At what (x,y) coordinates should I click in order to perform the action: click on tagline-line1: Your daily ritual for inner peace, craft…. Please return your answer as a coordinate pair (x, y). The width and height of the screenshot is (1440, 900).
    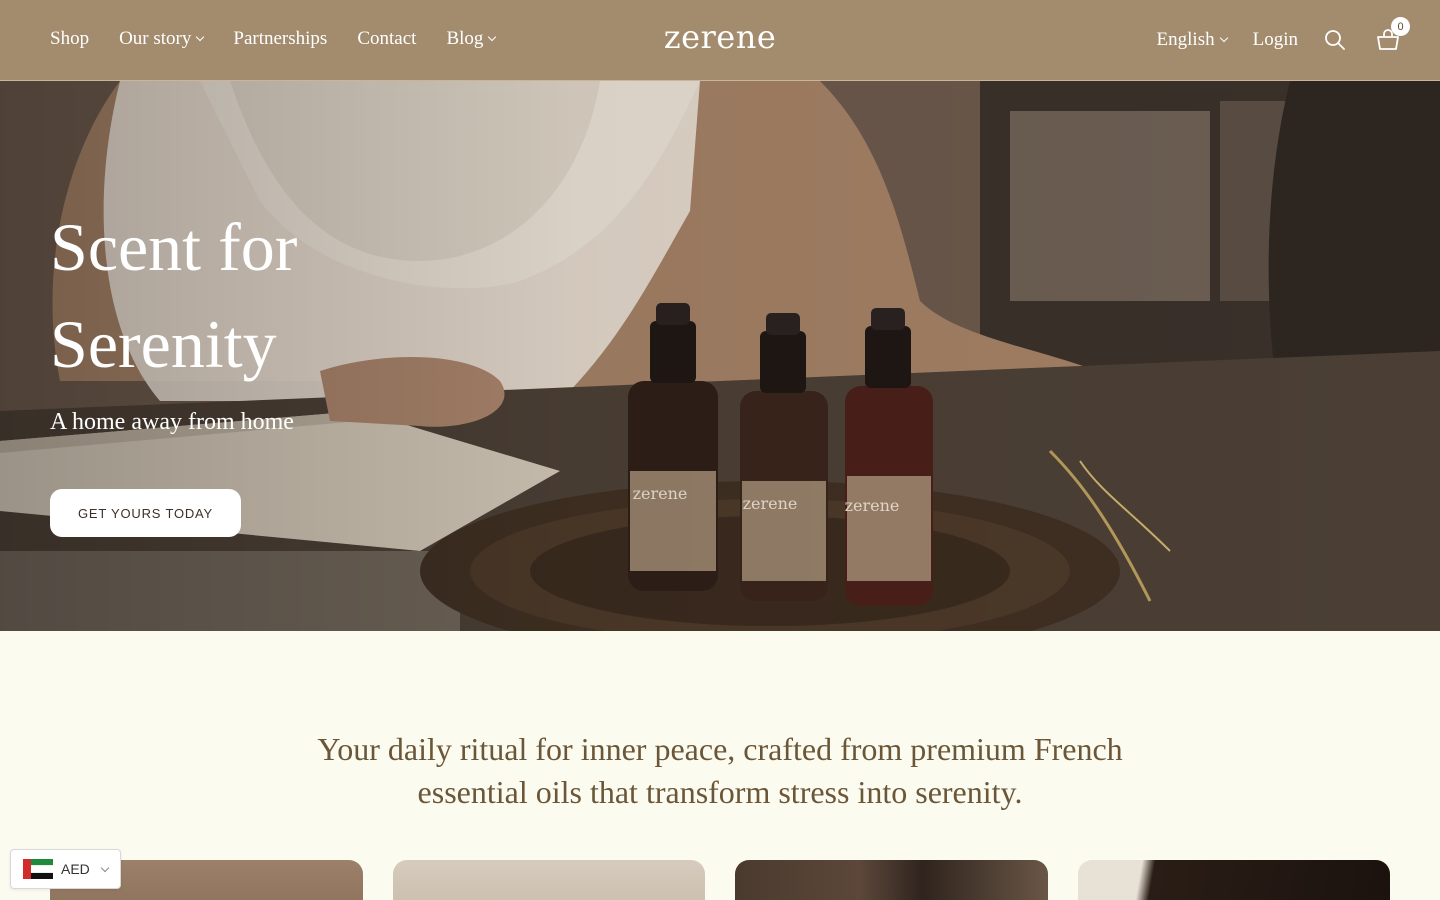
    Looking at the image, I should click on (720, 749).